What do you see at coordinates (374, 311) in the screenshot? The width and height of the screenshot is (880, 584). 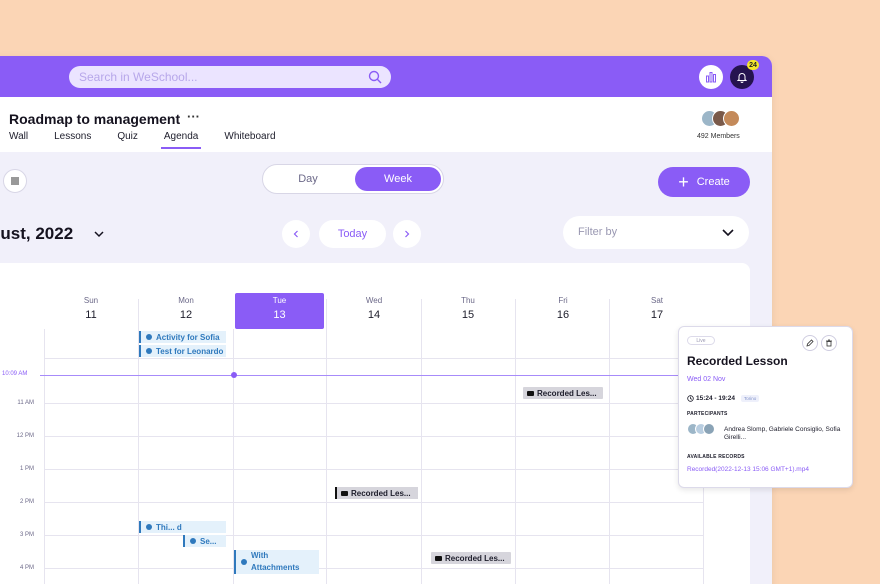 I see `day-header-wed: Wed 14` at bounding box center [374, 311].